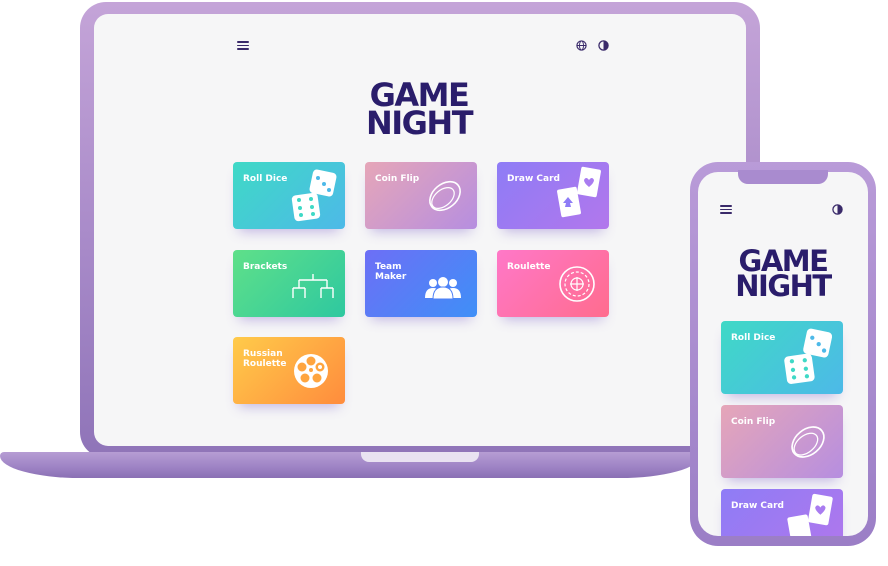 Image resolution: width=888 pixels, height=566 pixels. What do you see at coordinates (265, 267) in the screenshot?
I see `card-label: Brackets` at bounding box center [265, 267].